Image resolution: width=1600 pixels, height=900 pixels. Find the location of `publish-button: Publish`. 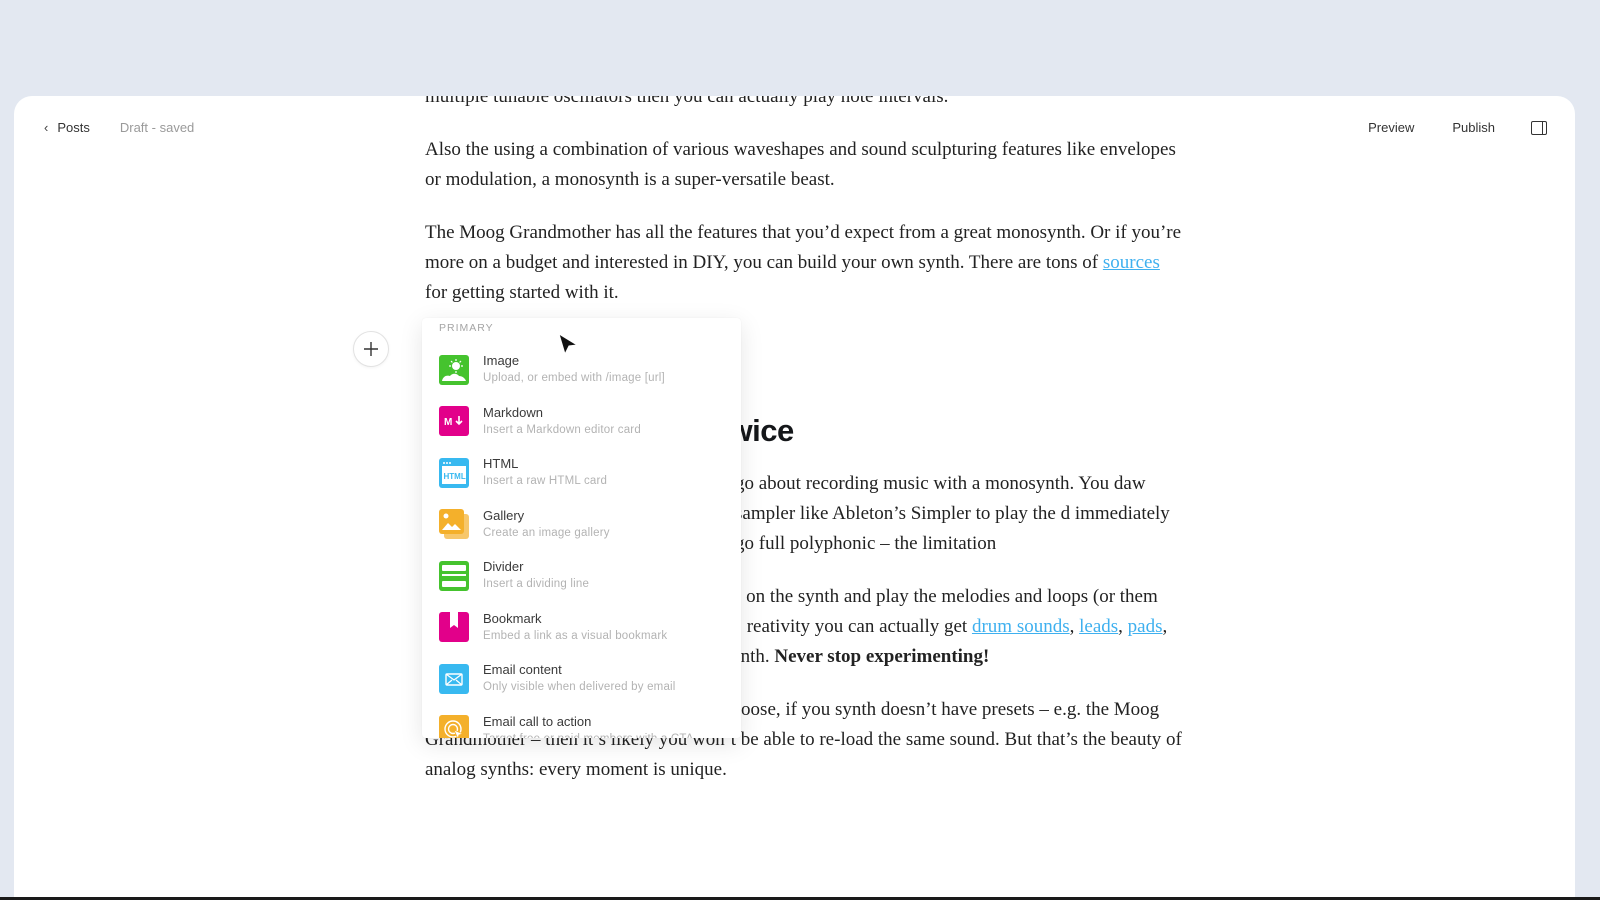

publish-button: Publish is located at coordinates (1473, 127).